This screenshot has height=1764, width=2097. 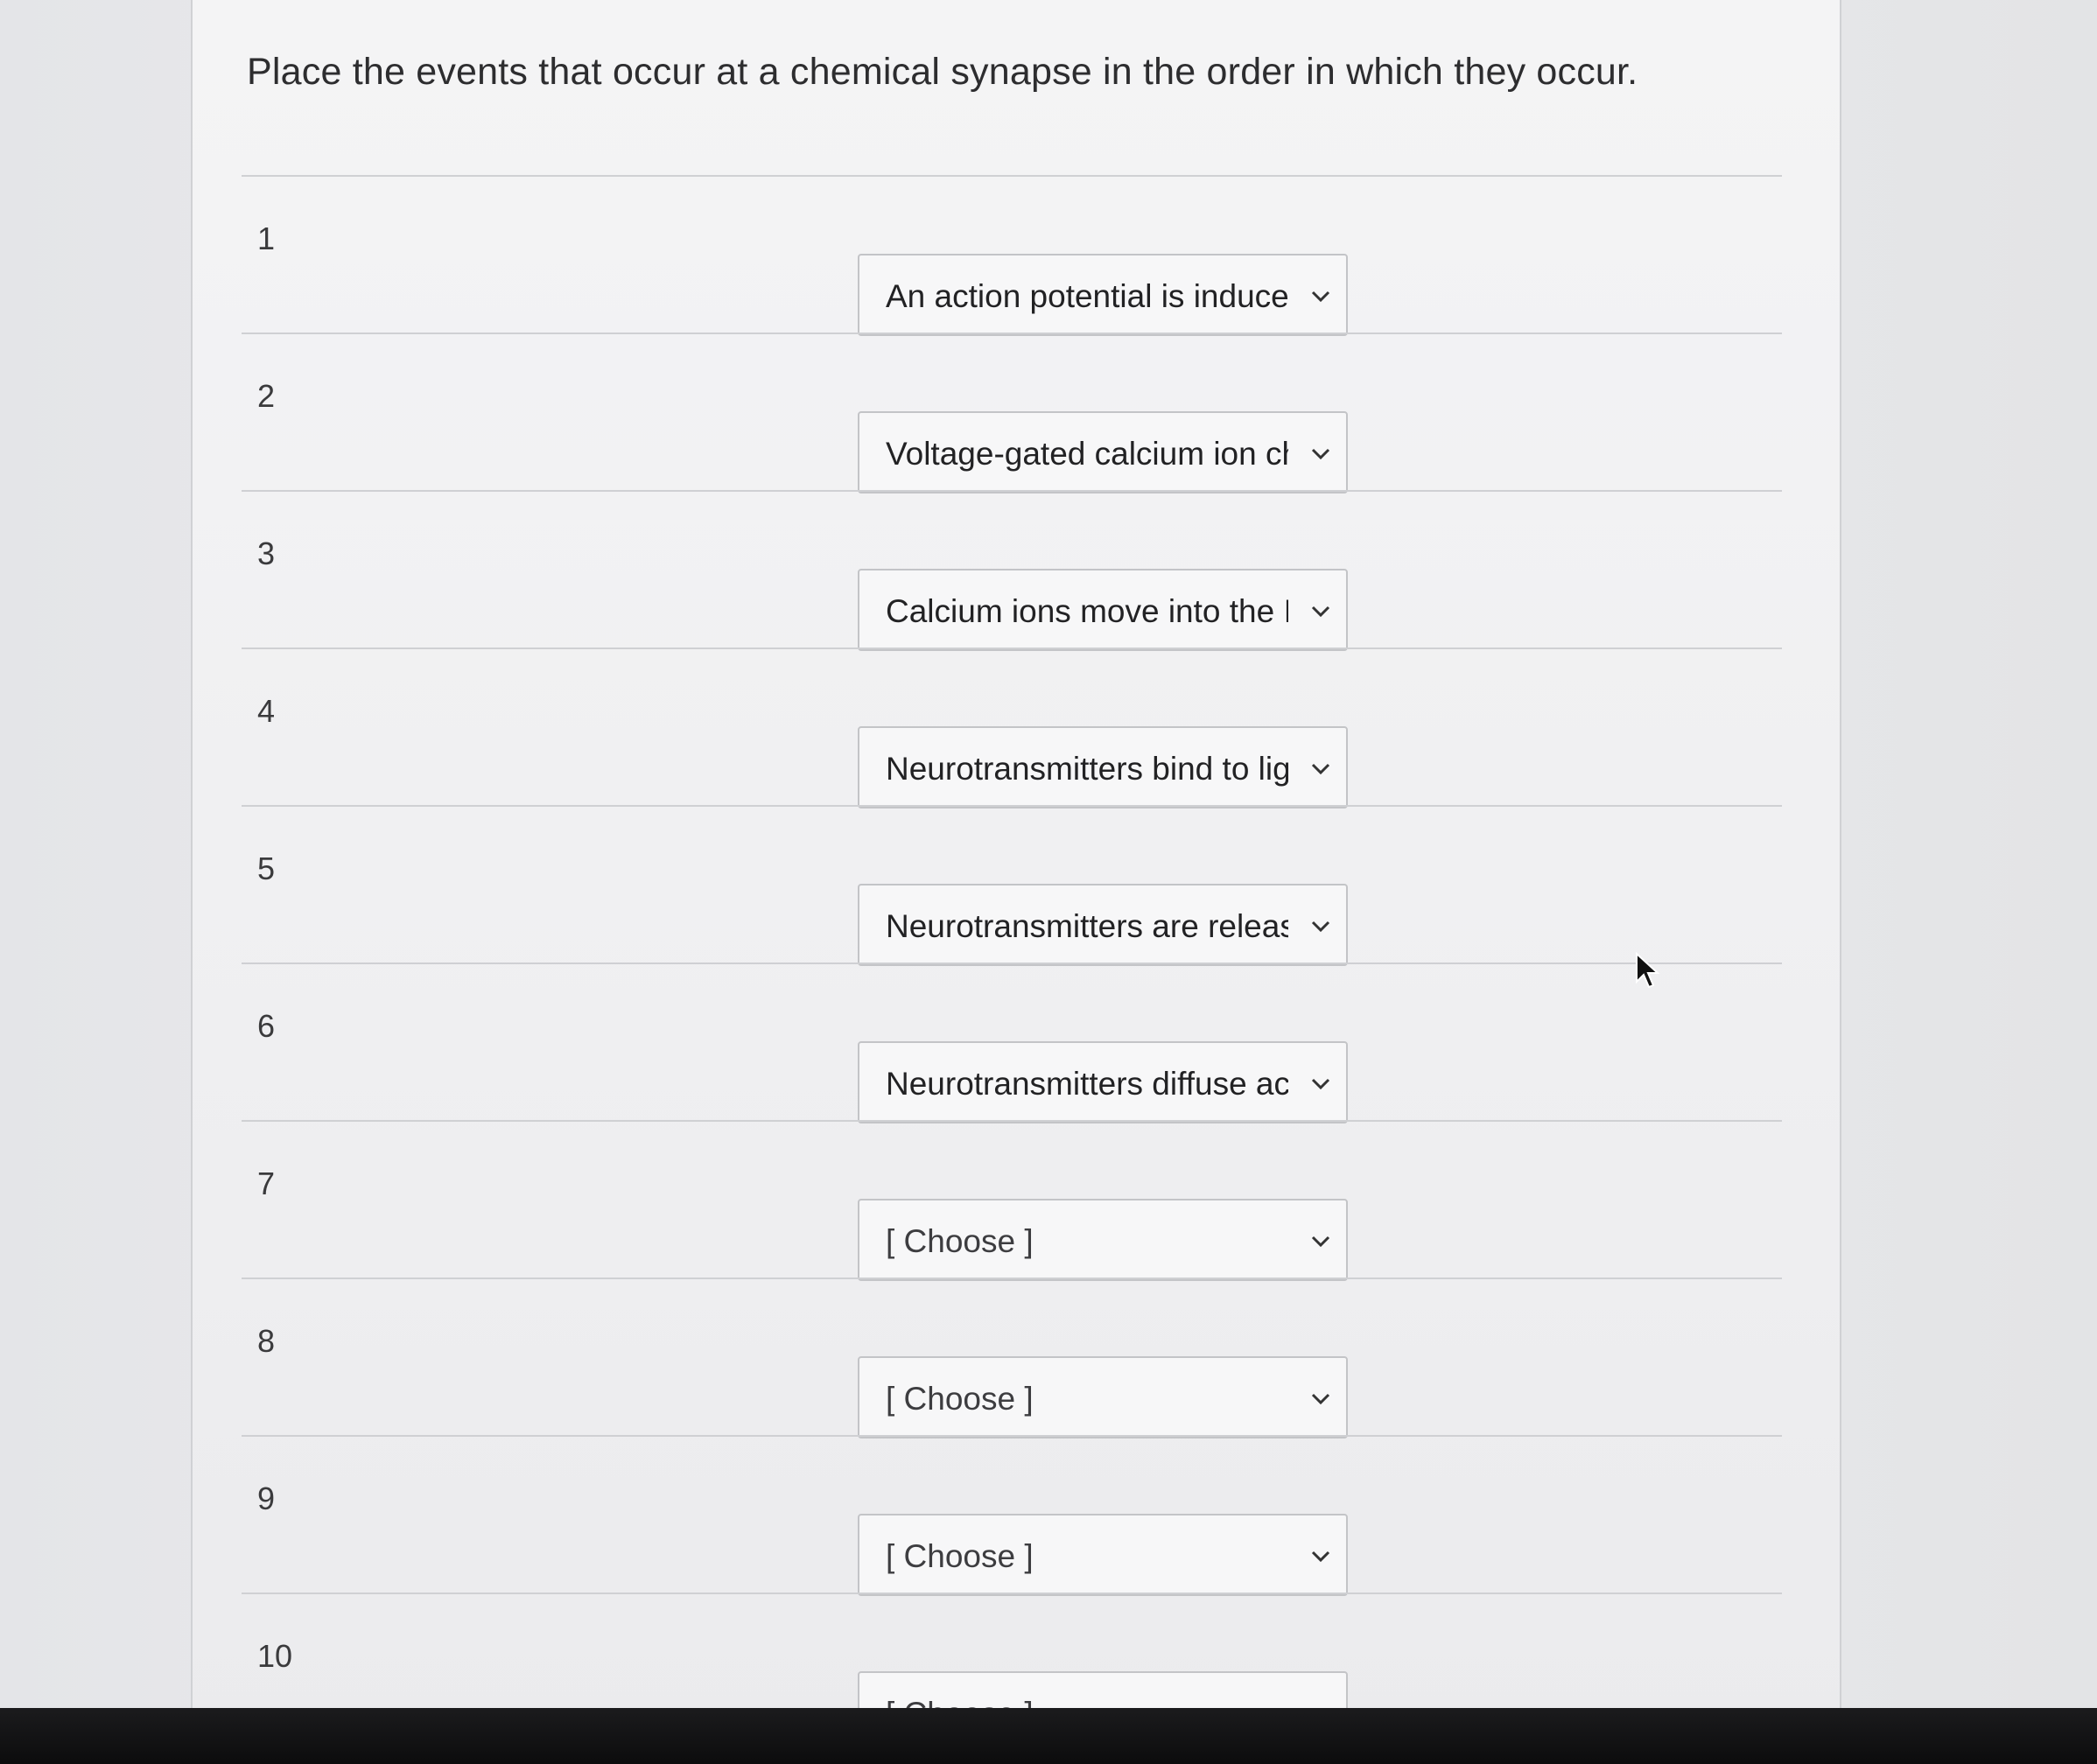 What do you see at coordinates (1103, 1397) in the screenshot?
I see `answer-dropdown-8: [ Choose ]` at bounding box center [1103, 1397].